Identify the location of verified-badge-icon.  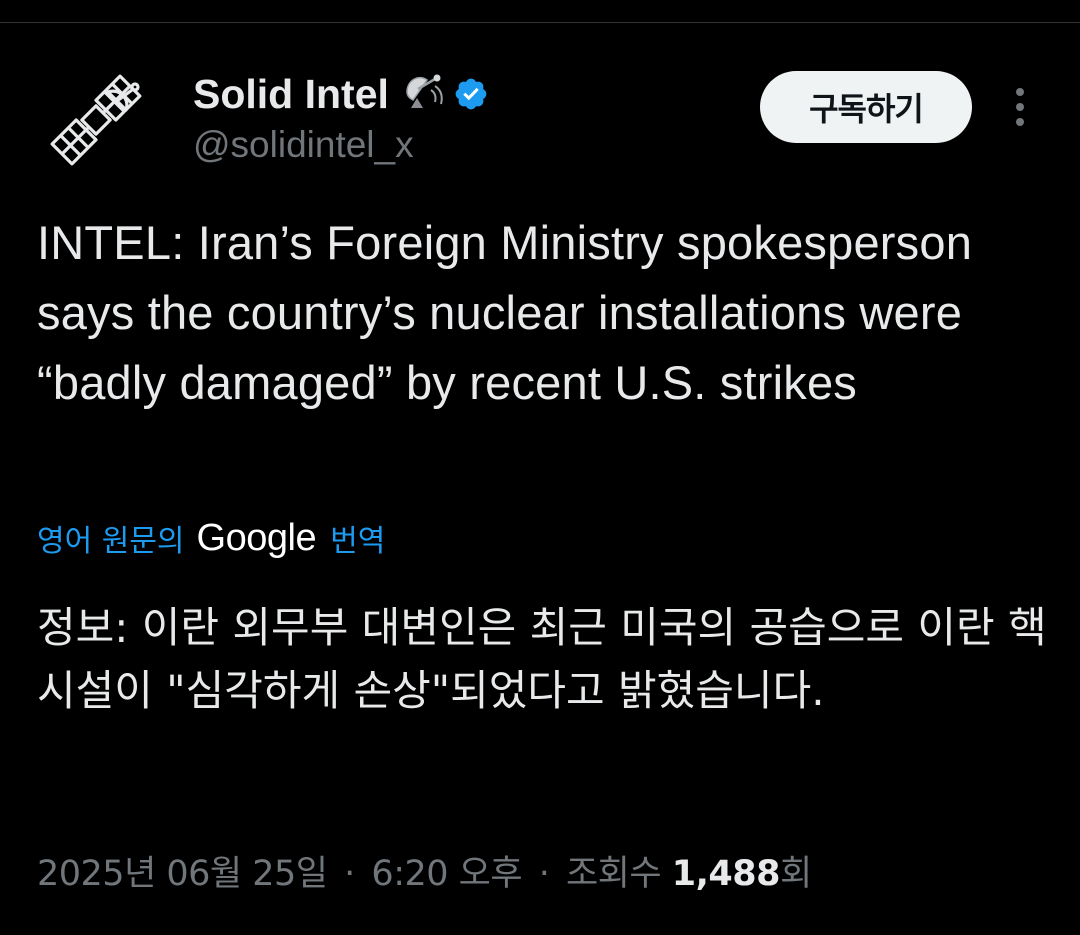
(471, 94).